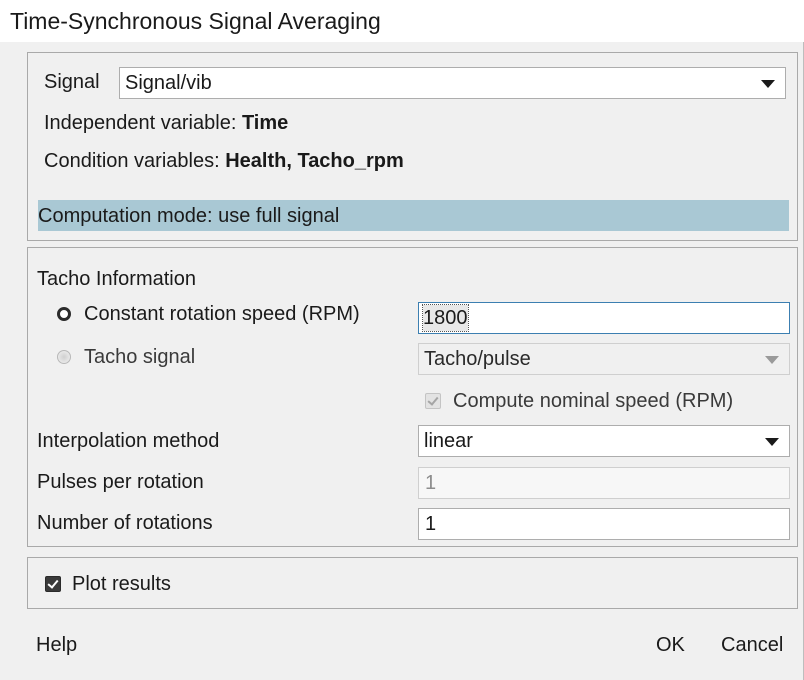 Image resolution: width=804 pixels, height=680 pixels. Describe the element at coordinates (431, 483) in the screenshot. I see `pulses-value: 1` at that location.